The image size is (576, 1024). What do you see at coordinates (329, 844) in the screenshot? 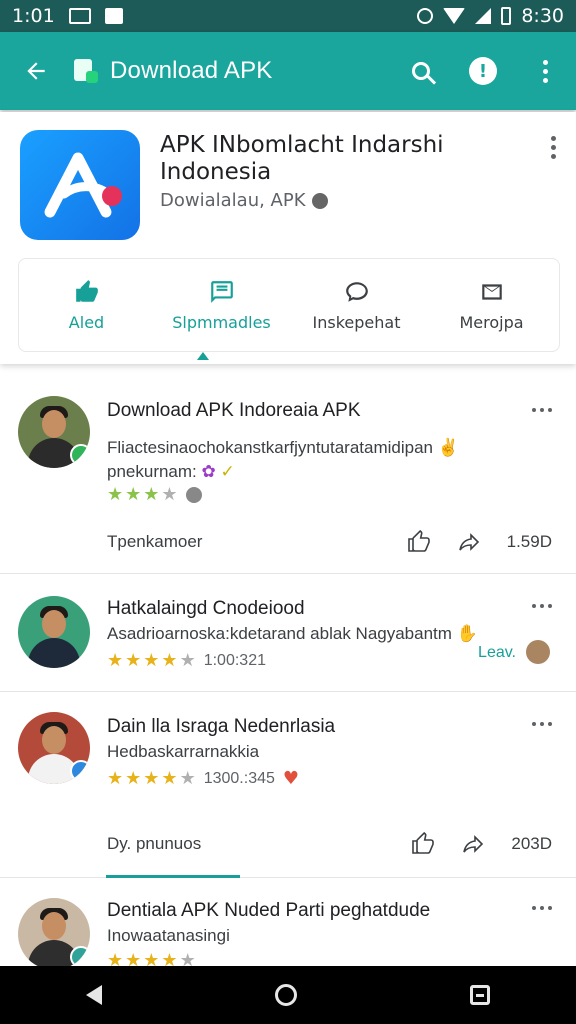
I see `post-footer: Dy. pnunuos 203D` at bounding box center [329, 844].